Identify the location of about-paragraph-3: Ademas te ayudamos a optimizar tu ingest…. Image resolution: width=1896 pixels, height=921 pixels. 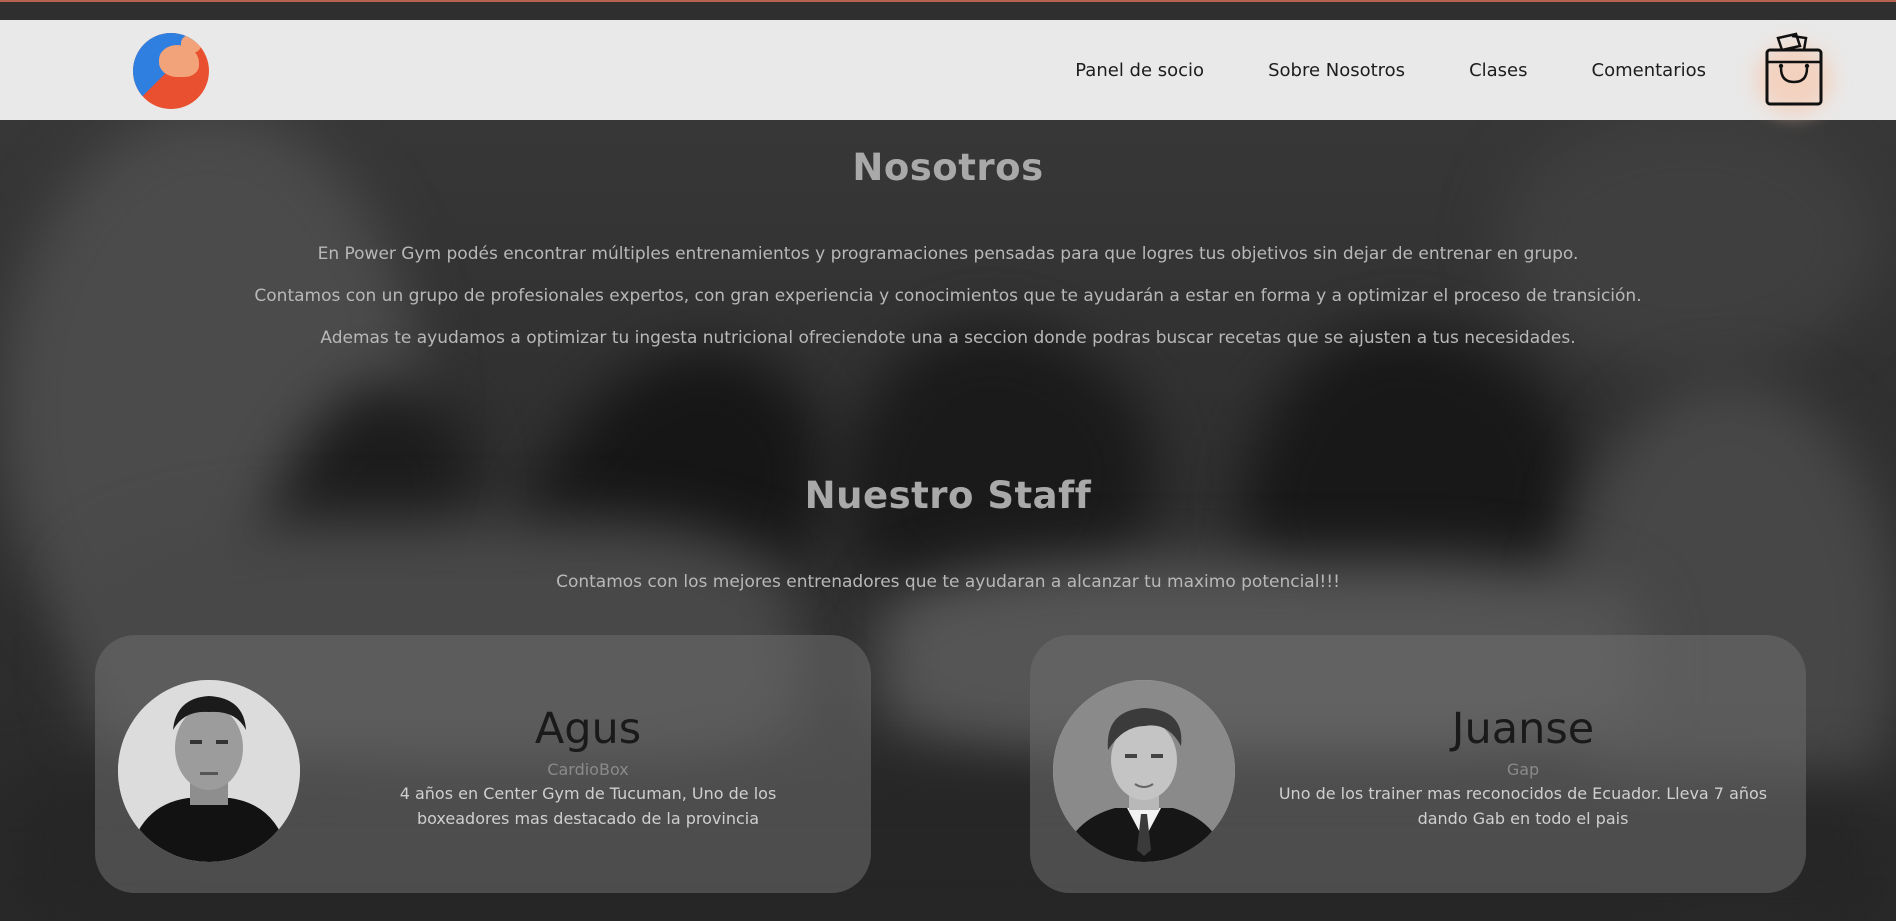
(948, 338).